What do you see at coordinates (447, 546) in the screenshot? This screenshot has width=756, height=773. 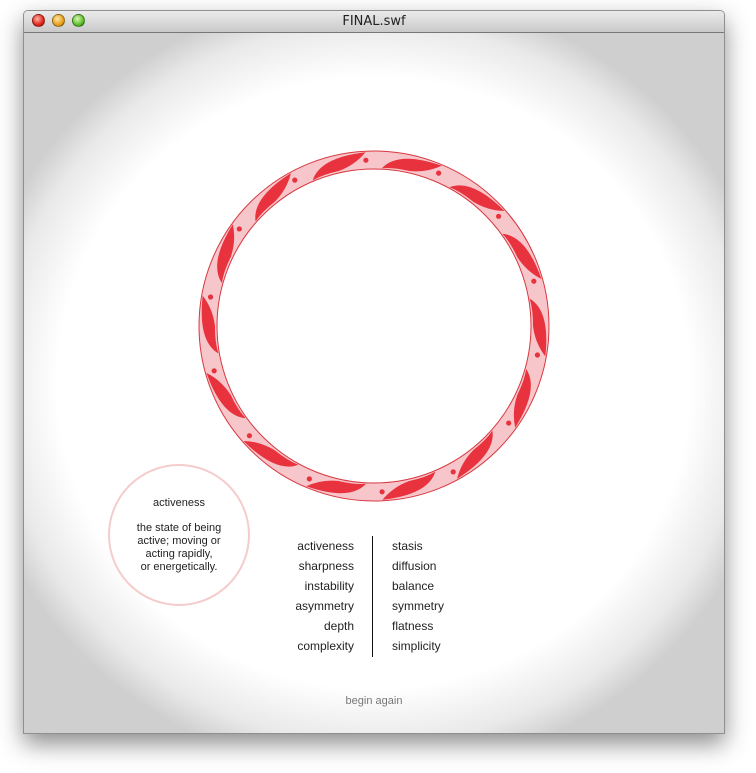 I see `term-stasis: stasis` at bounding box center [447, 546].